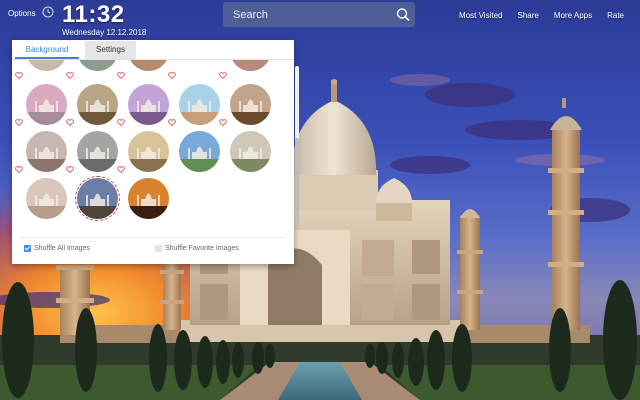 The height and width of the screenshot is (400, 640). Describe the element at coordinates (97, 151) in the screenshot. I see `background-thumbnail-taj-grey-sky` at that location.